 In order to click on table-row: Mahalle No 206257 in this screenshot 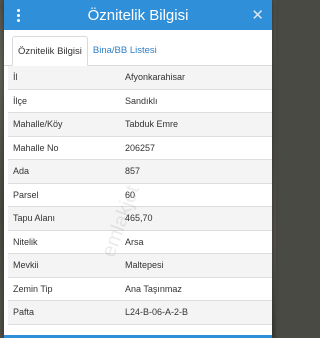, I will do `click(140, 148)`.